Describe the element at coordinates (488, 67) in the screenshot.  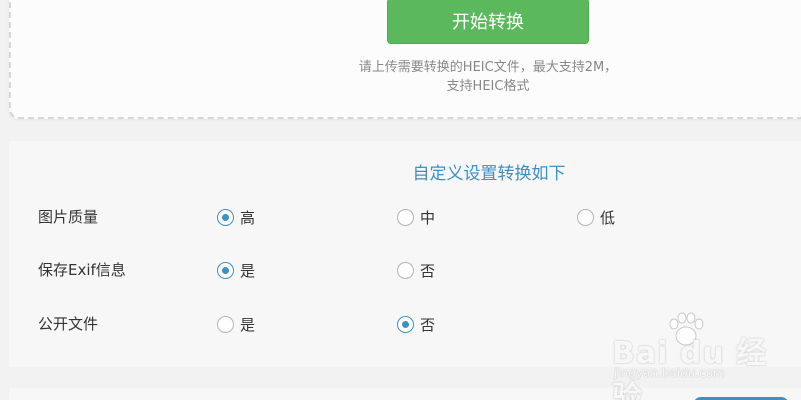
I see `upload-hint-line-1: 请上传需要转换的HEIC文件，最大支持2M，` at that location.